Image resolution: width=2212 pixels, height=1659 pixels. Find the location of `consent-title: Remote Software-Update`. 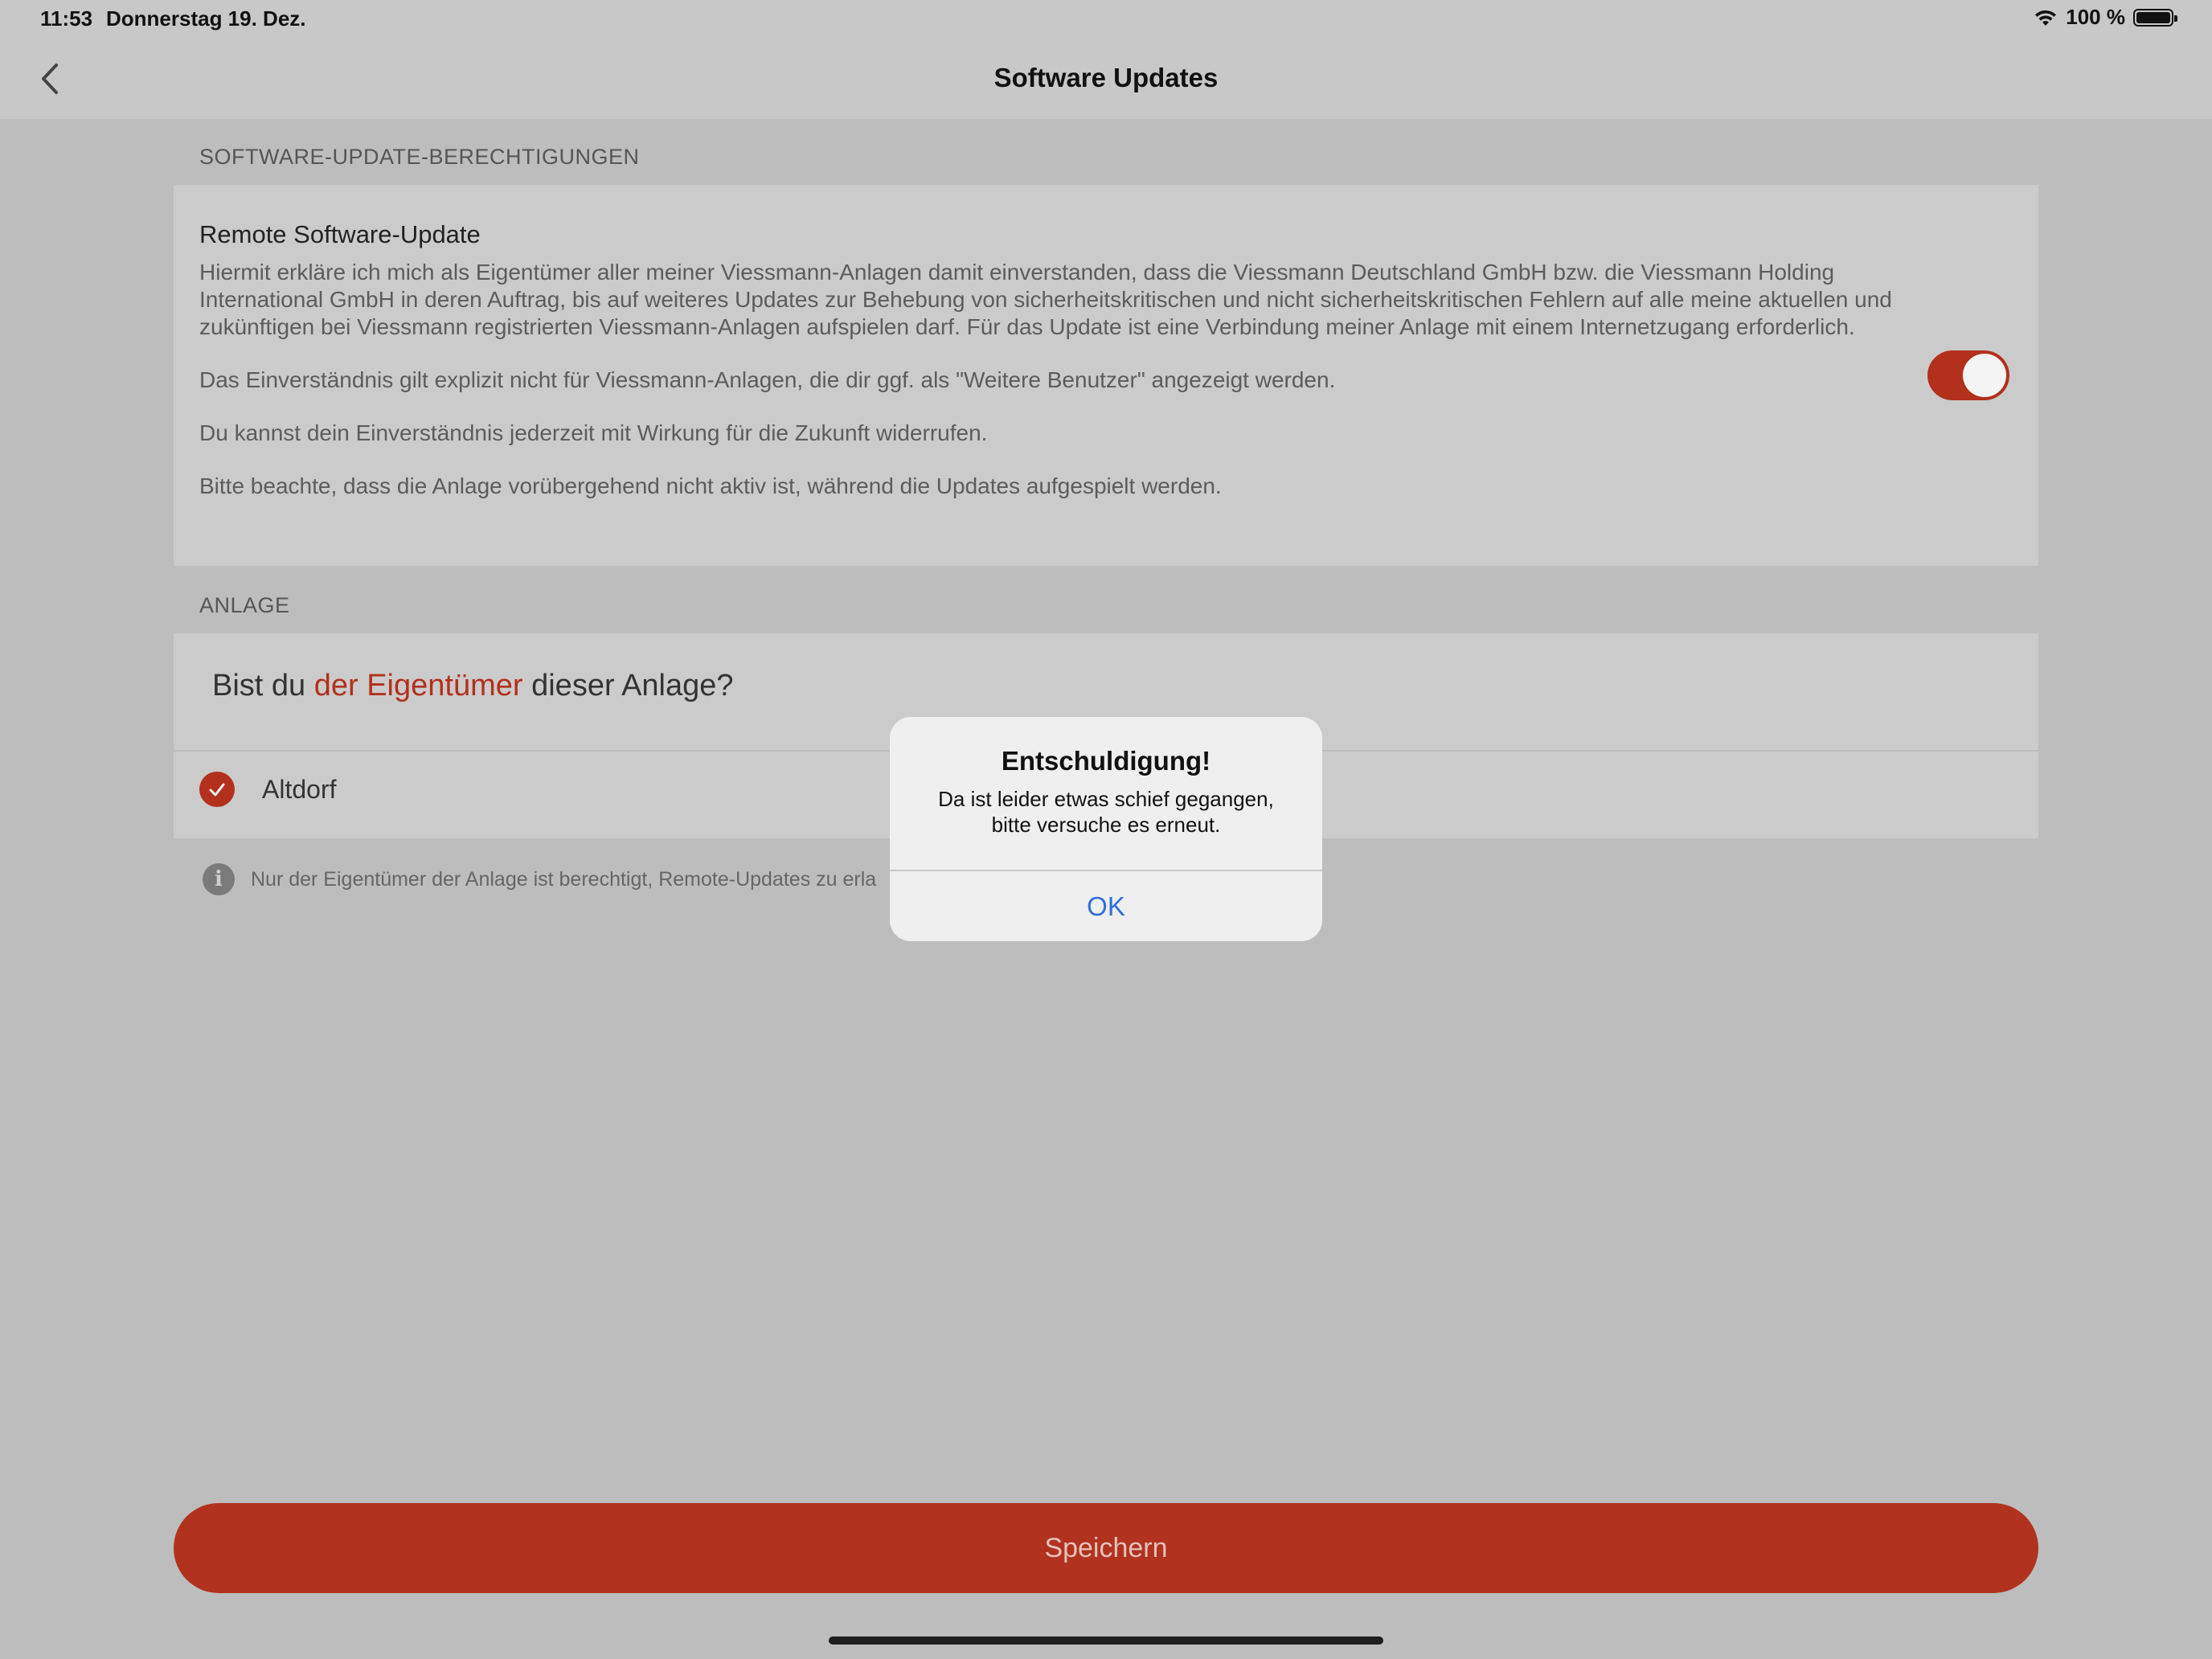

consent-title: Remote Software-Update is located at coordinates (340, 234).